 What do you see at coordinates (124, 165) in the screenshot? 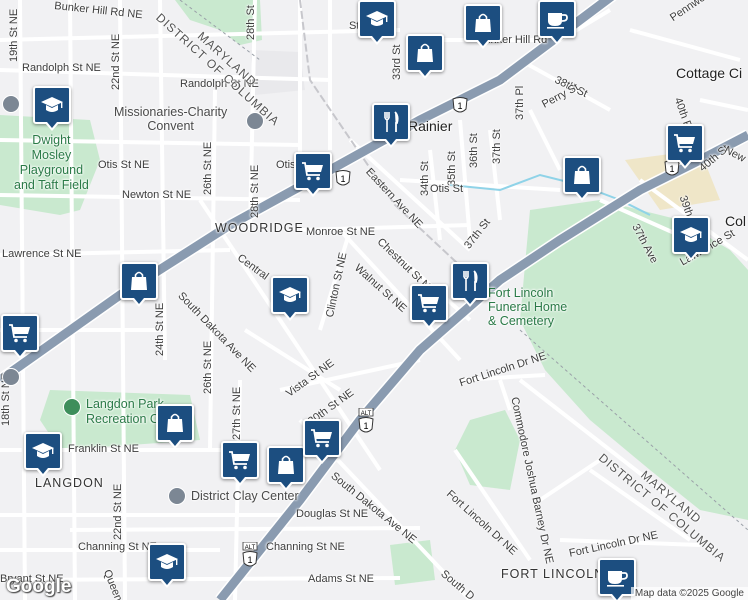
I see `street-label: Otis St NE` at bounding box center [124, 165].